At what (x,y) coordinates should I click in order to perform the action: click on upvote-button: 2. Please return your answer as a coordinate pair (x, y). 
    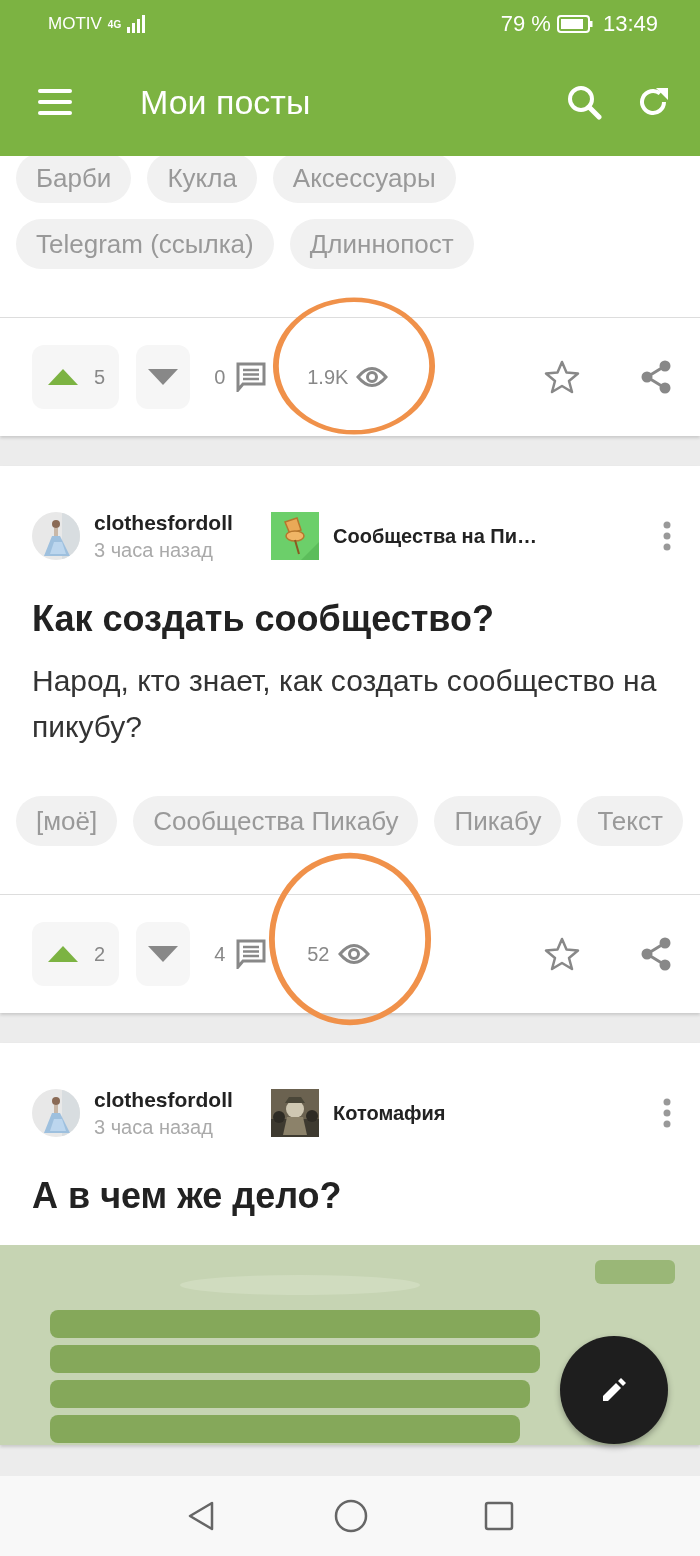
    Looking at the image, I should click on (76, 954).